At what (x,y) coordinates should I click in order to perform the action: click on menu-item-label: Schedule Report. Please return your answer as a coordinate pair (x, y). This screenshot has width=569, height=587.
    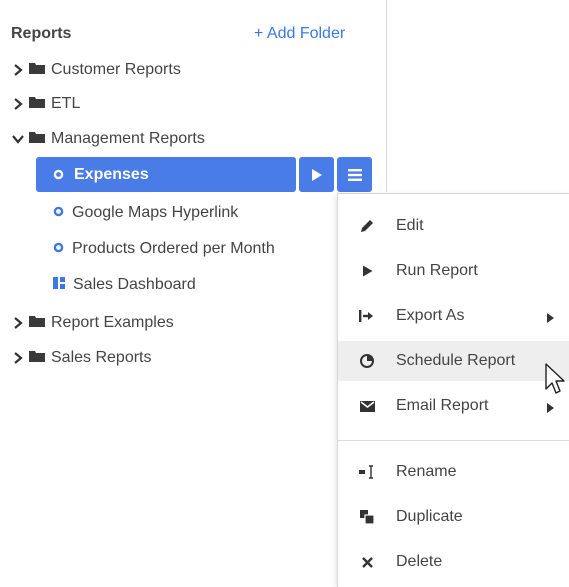
    Looking at the image, I should click on (456, 360).